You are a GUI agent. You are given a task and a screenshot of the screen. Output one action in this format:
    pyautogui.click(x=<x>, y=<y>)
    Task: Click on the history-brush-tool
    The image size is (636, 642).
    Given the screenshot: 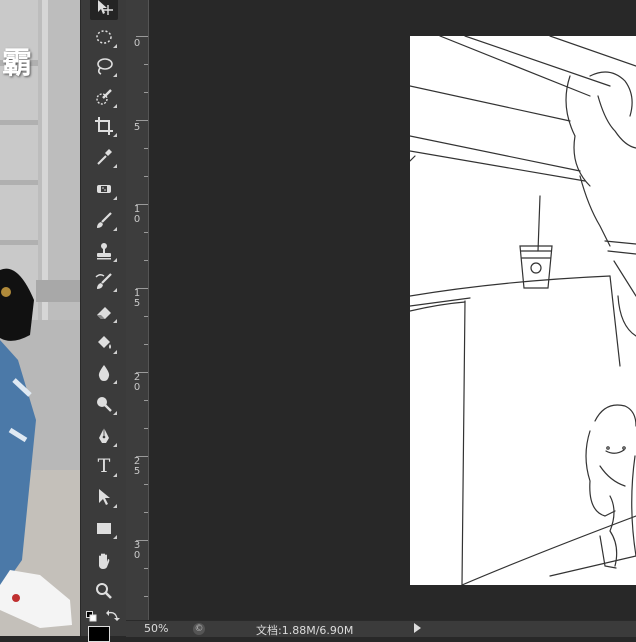 What is the action you would take?
    pyautogui.click(x=104, y=281)
    